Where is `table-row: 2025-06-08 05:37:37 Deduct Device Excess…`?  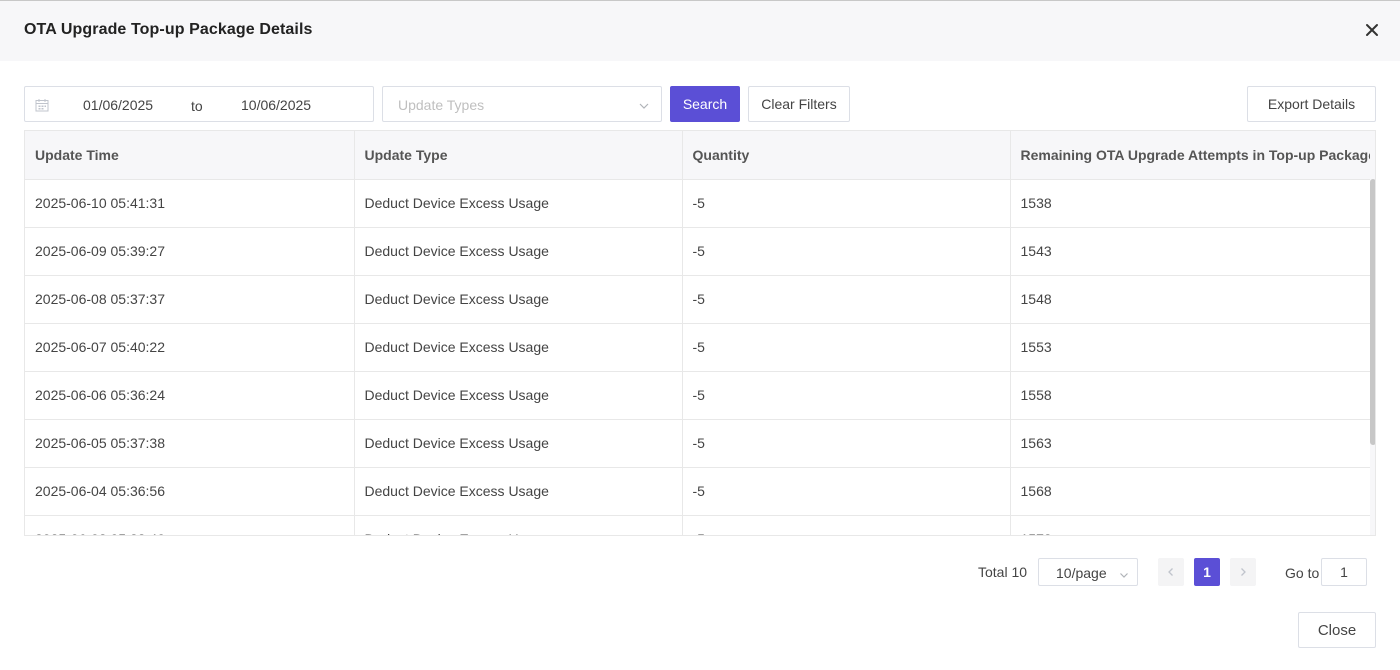
table-row: 2025-06-08 05:37:37 Deduct Device Excess… is located at coordinates (697, 299).